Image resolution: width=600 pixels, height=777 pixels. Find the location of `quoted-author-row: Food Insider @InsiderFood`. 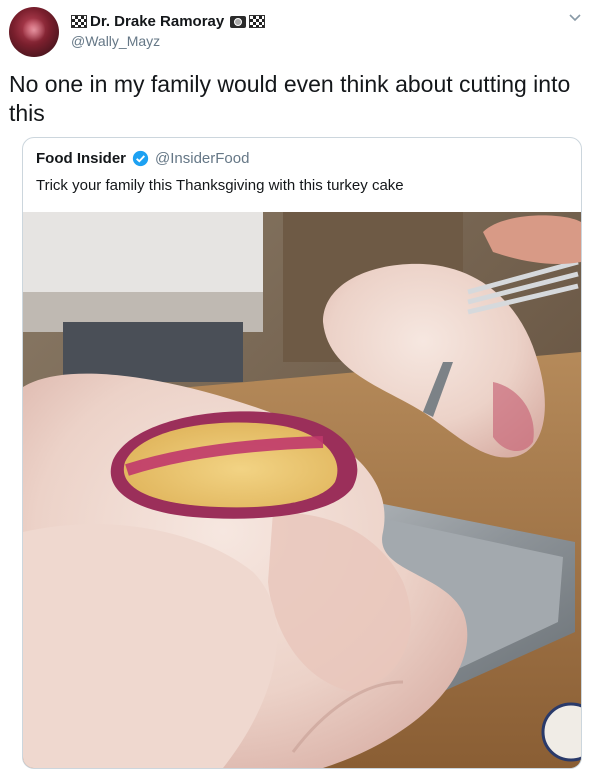

quoted-author-row: Food Insider @InsiderFood is located at coordinates (142, 158).